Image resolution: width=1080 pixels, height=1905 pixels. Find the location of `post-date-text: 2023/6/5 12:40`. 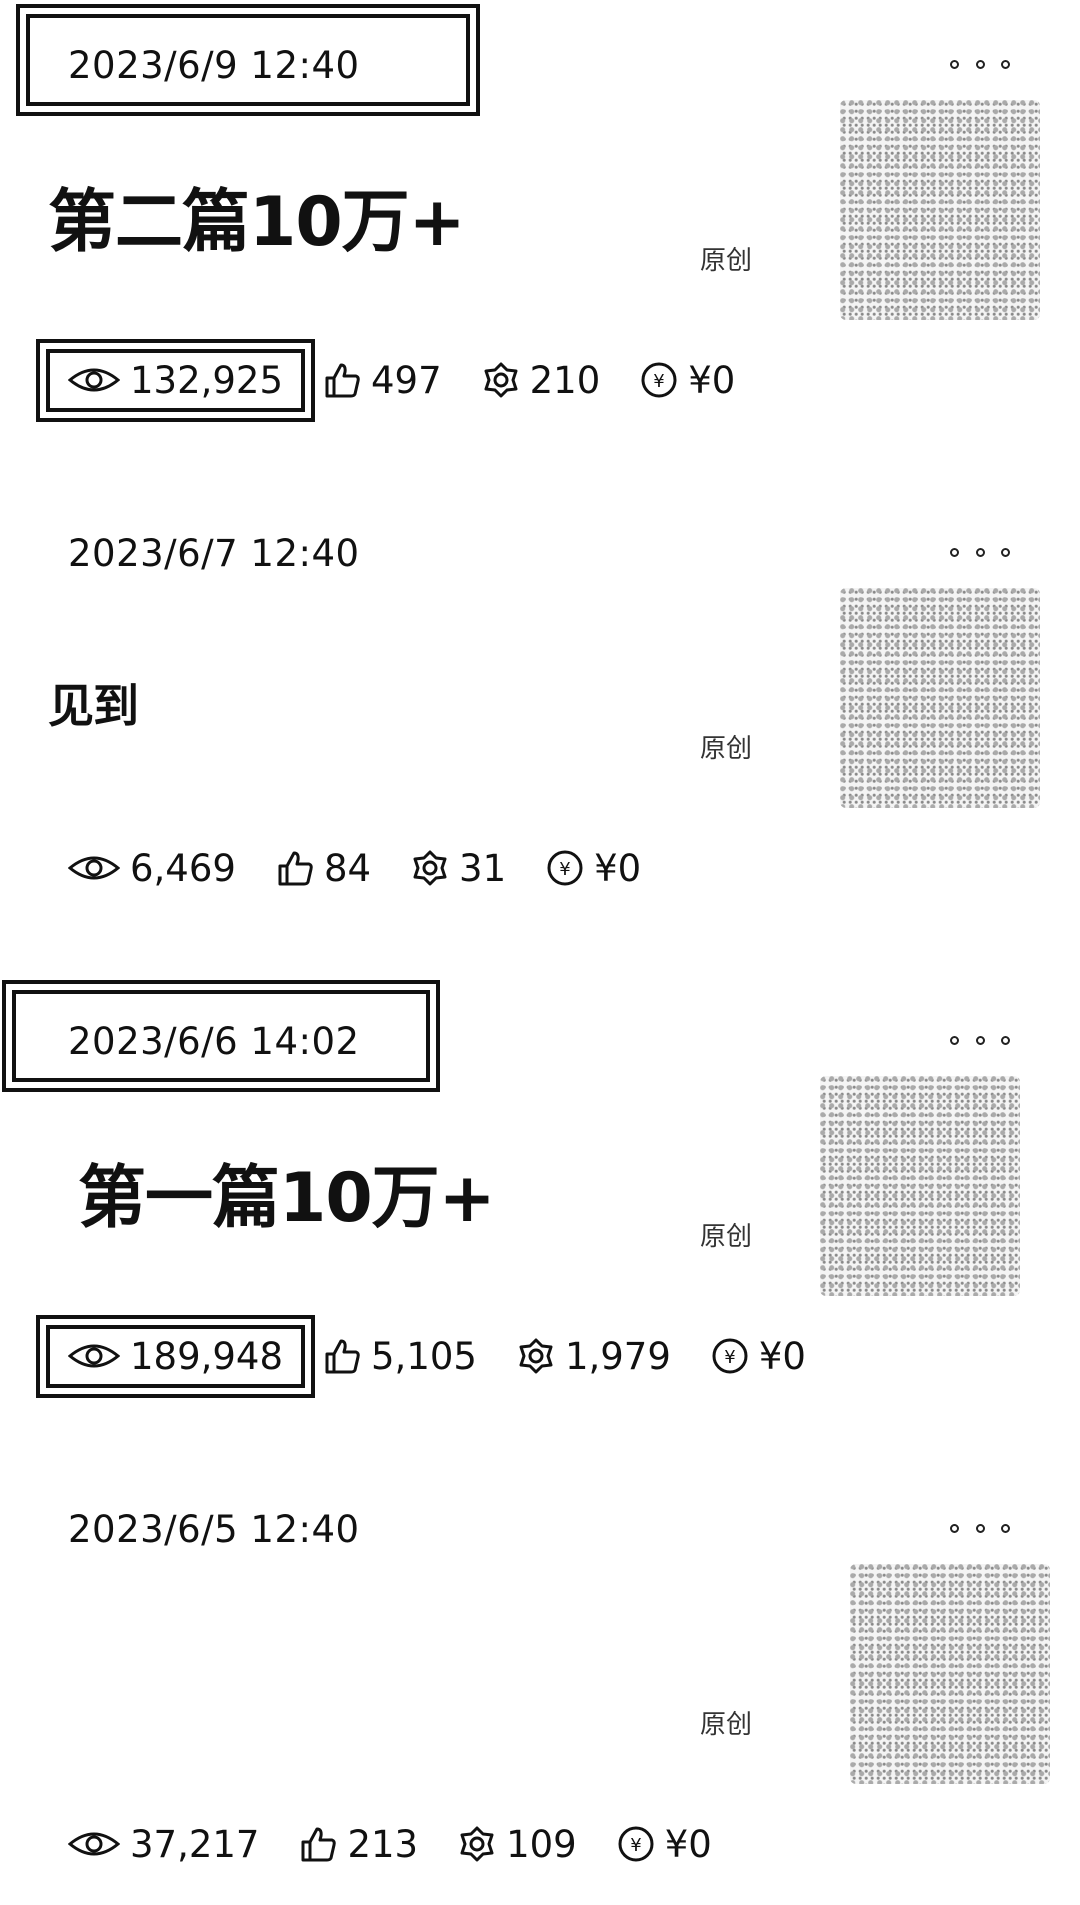

post-date-text: 2023/6/5 12:40 is located at coordinates (214, 1529).